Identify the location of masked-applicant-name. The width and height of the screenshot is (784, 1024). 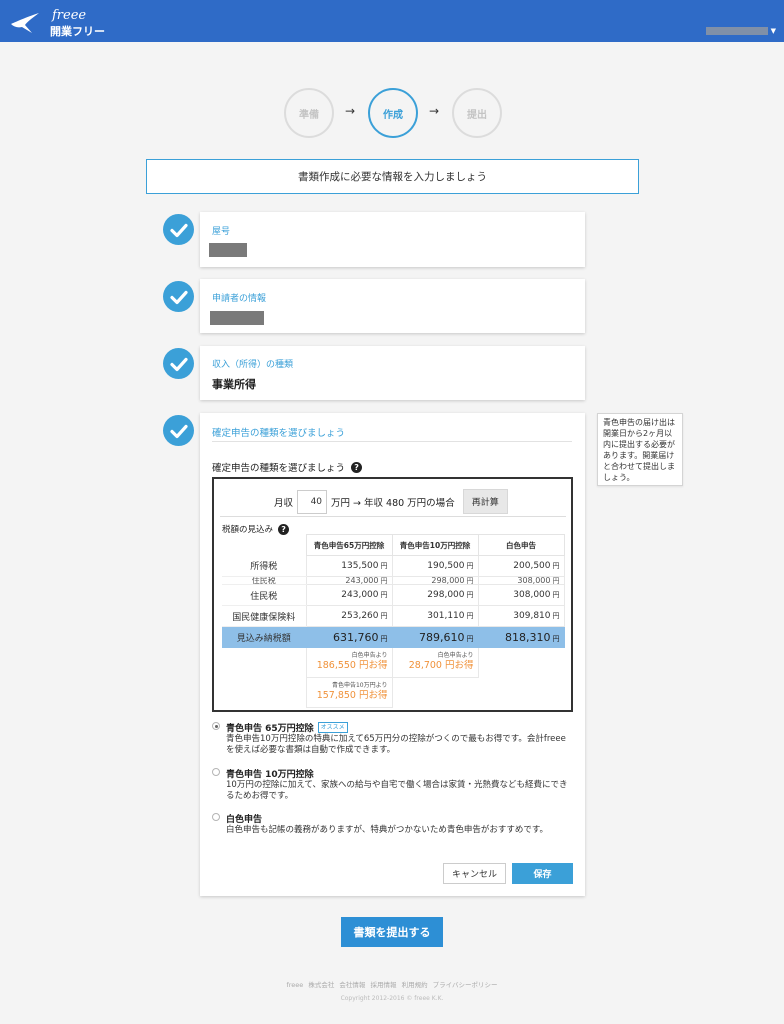
(237, 318).